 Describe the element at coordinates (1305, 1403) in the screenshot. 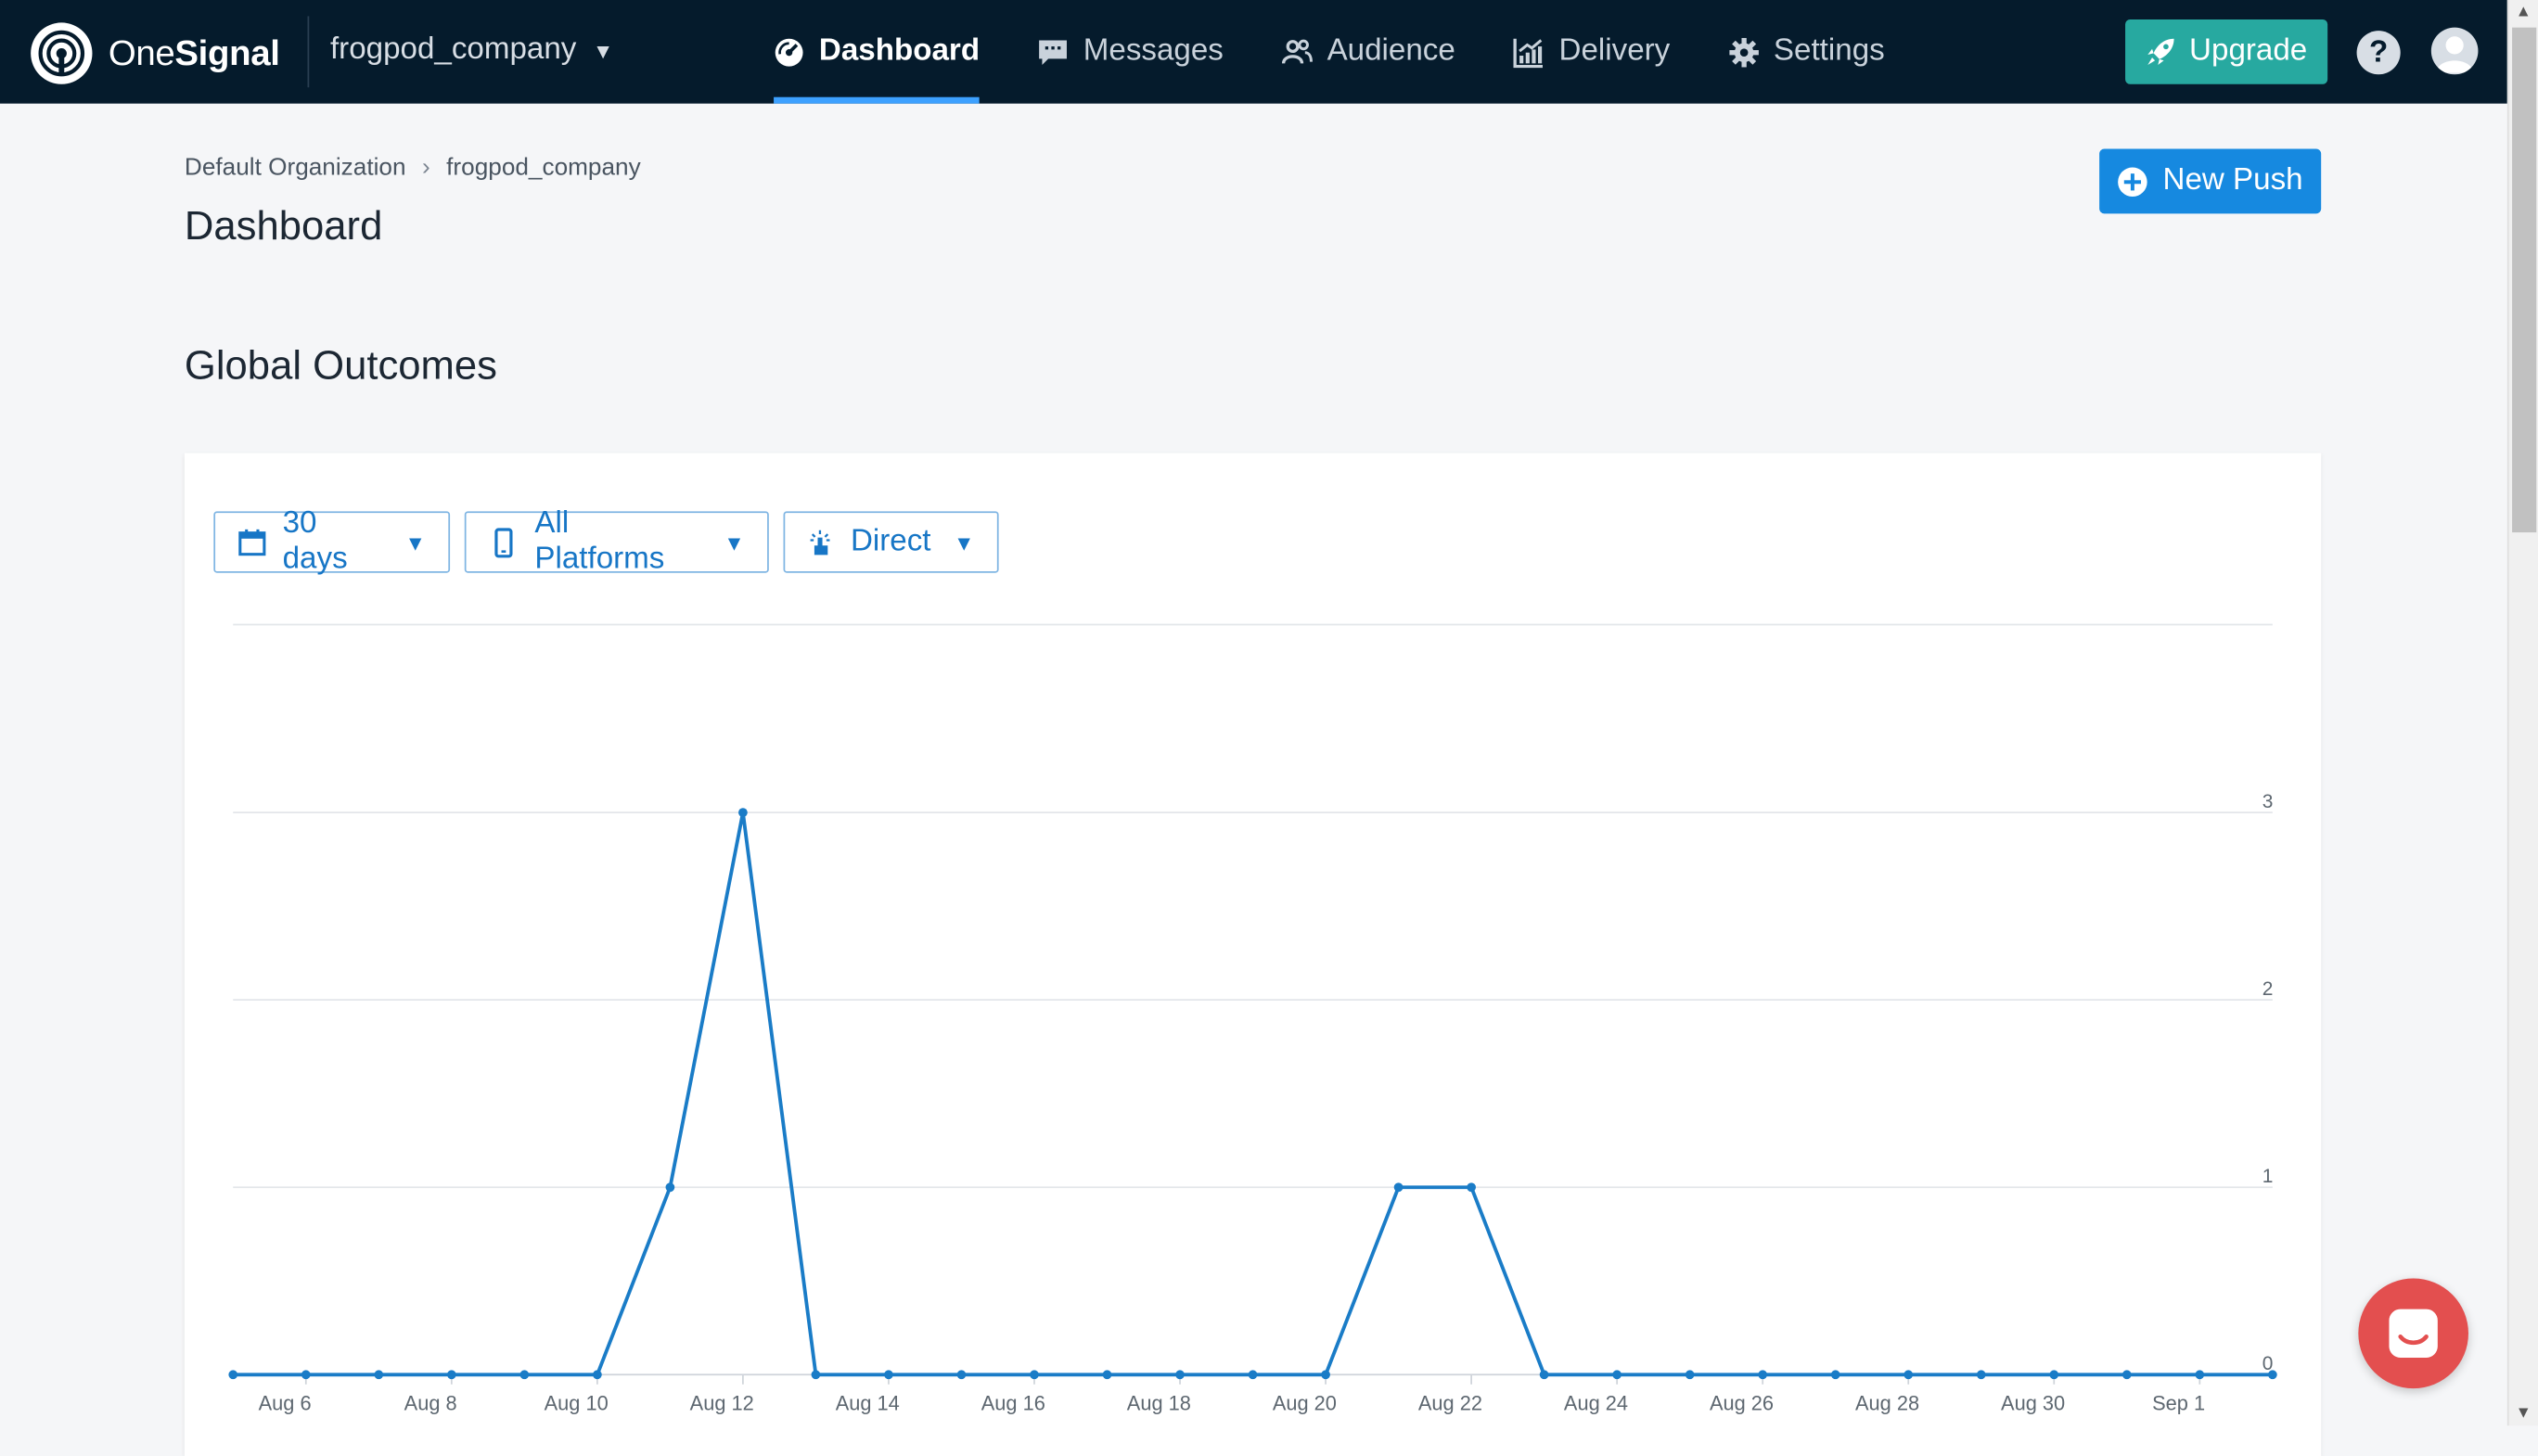

I see `x-tick-label: Aug 20` at that location.